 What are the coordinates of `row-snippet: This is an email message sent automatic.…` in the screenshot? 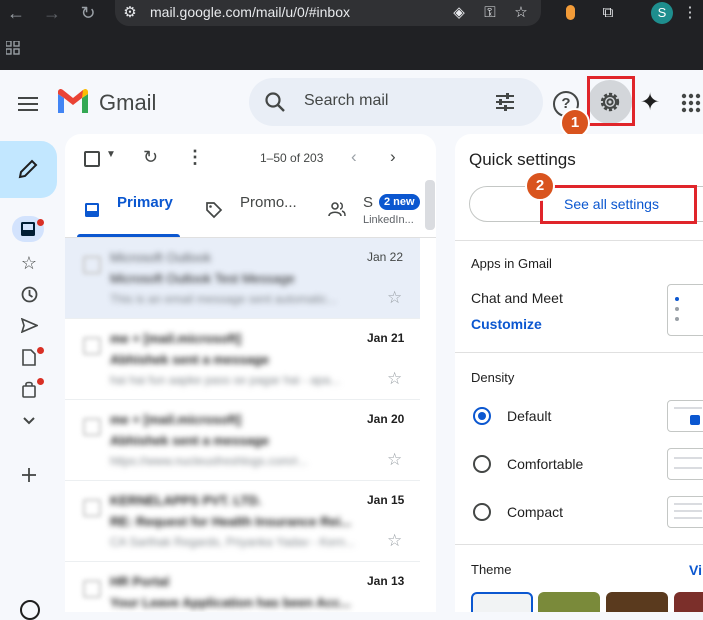 It's located at (223, 299).